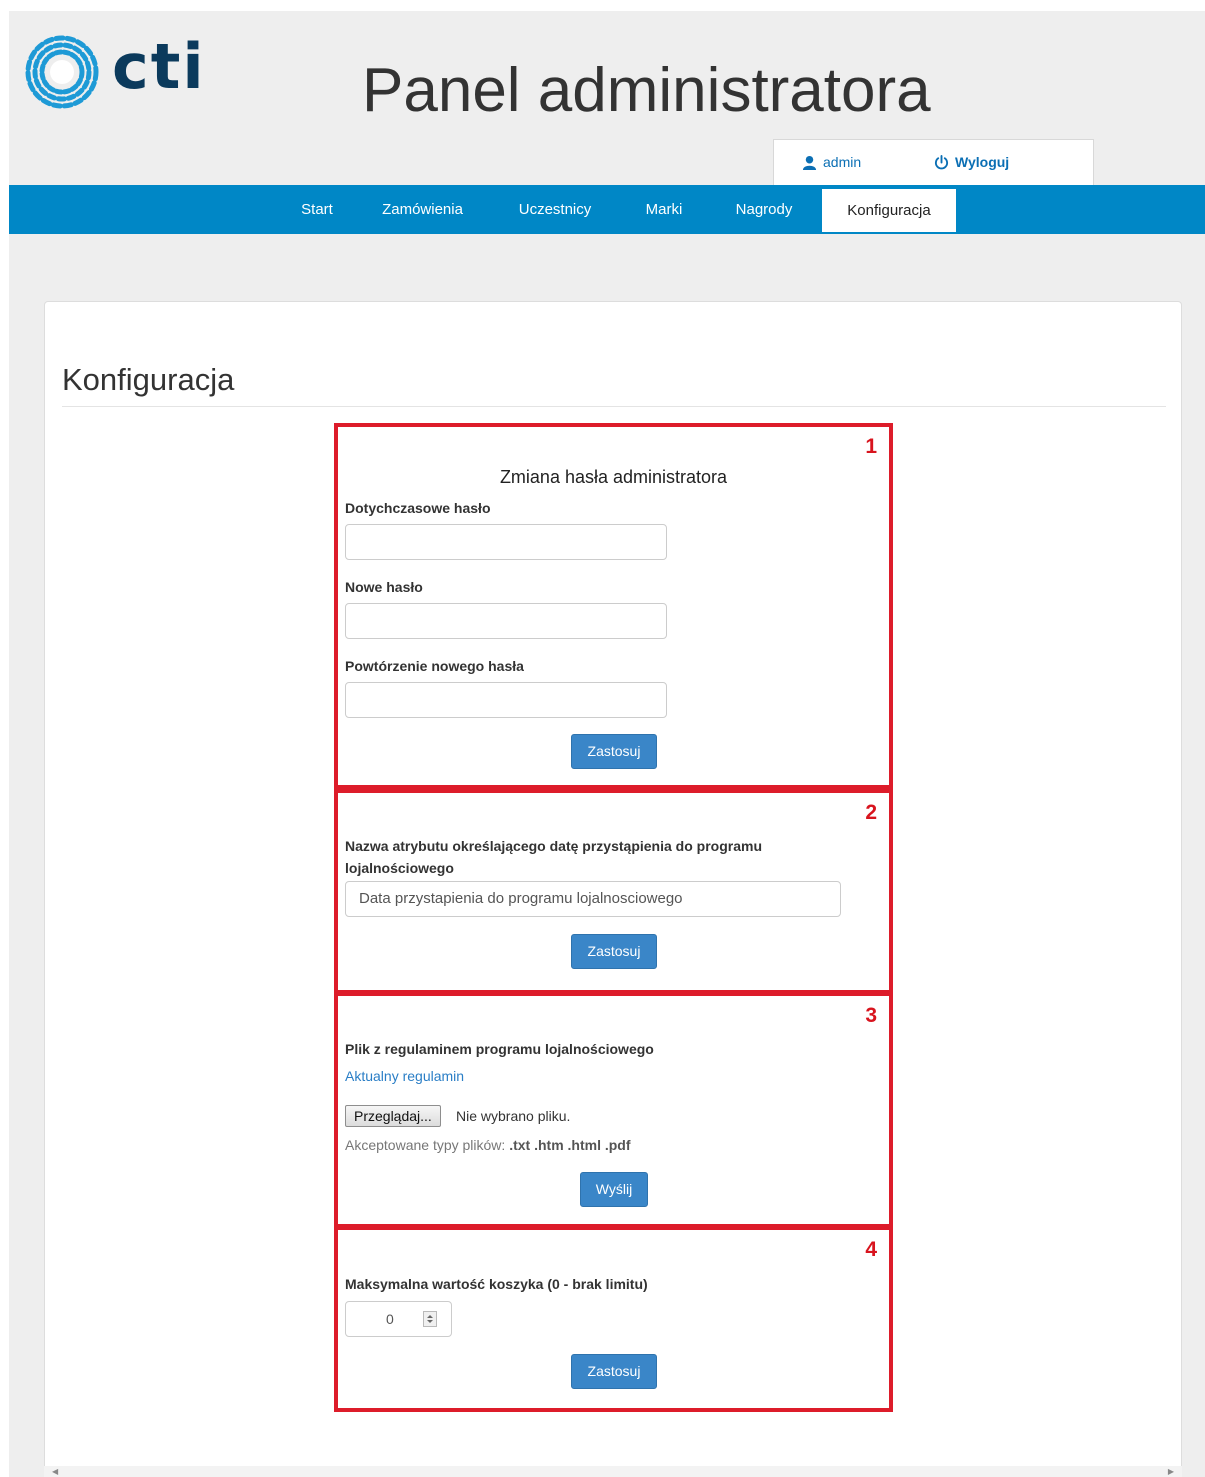  Describe the element at coordinates (55, 1471) in the screenshot. I see `scroll-left-icon: ◀` at that location.